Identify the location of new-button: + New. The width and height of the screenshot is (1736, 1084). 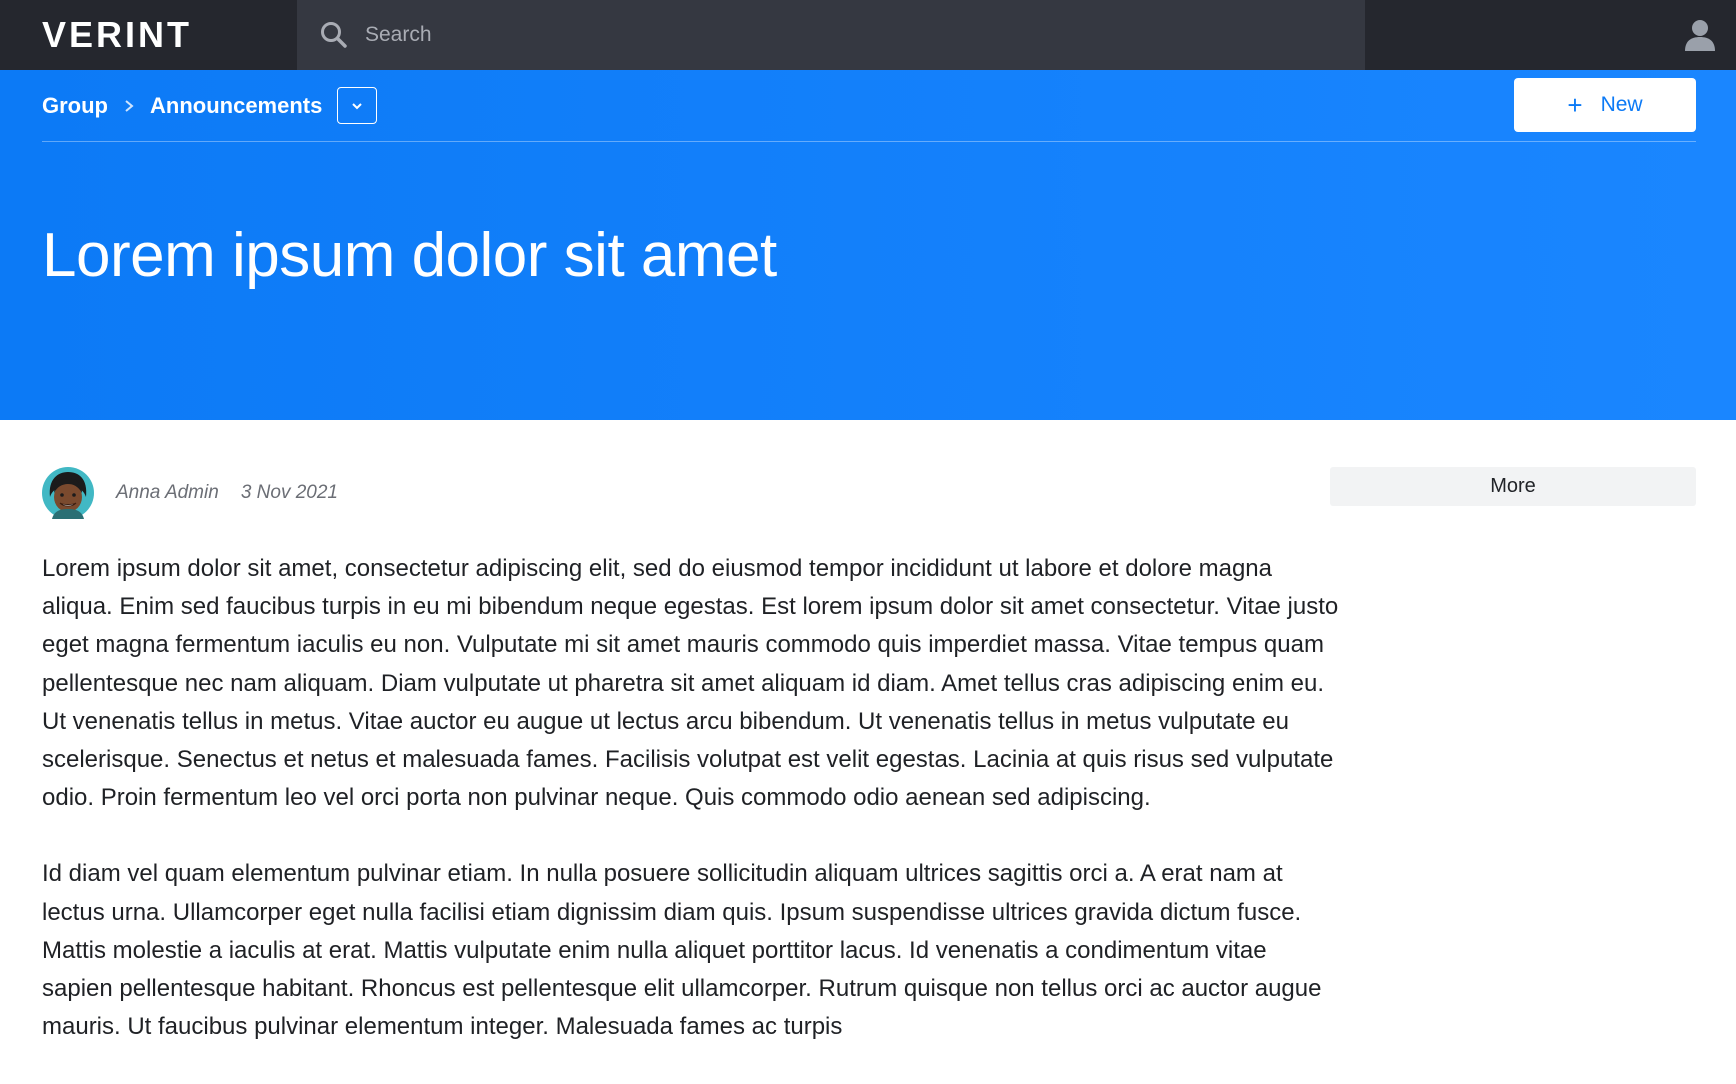
(1605, 105).